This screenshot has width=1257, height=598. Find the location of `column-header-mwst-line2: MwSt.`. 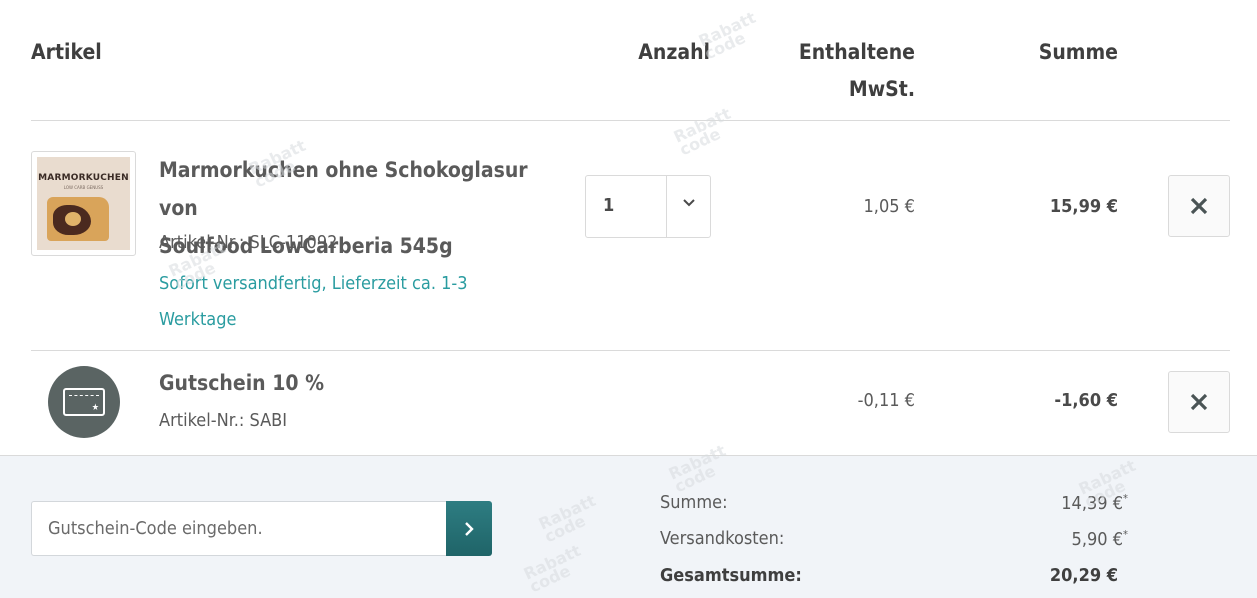

column-header-mwst-line2: MwSt. is located at coordinates (881, 89).